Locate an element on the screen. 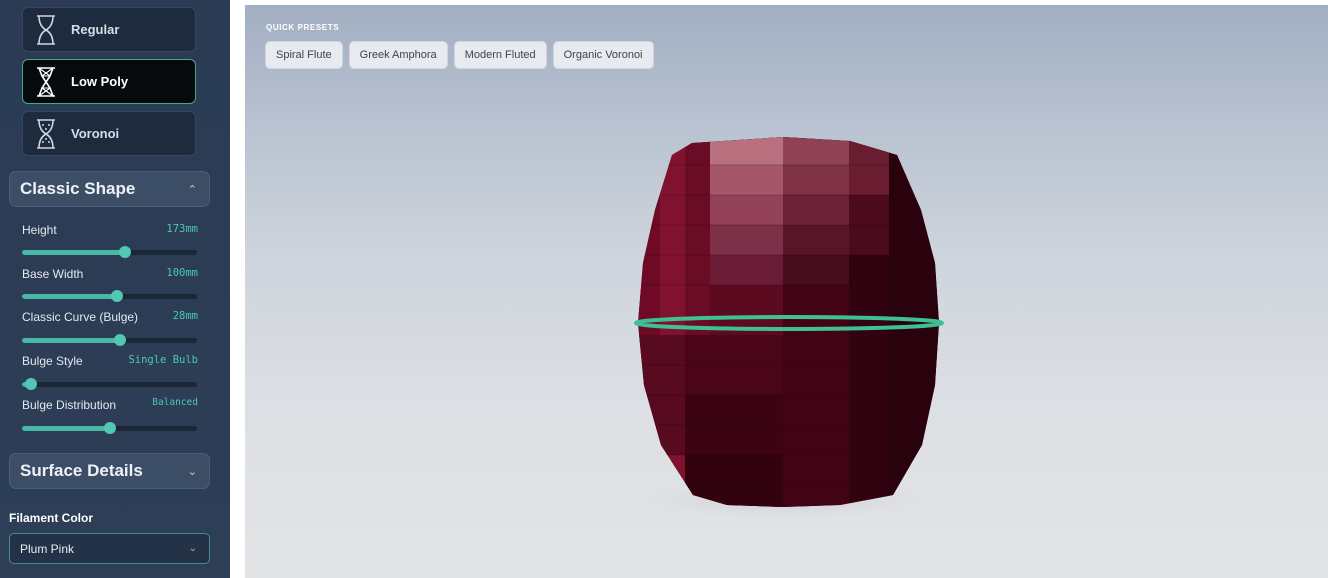 Image resolution: width=1328 pixels, height=578 pixels. bulge-distribution-value: Balanced is located at coordinates (175, 402).